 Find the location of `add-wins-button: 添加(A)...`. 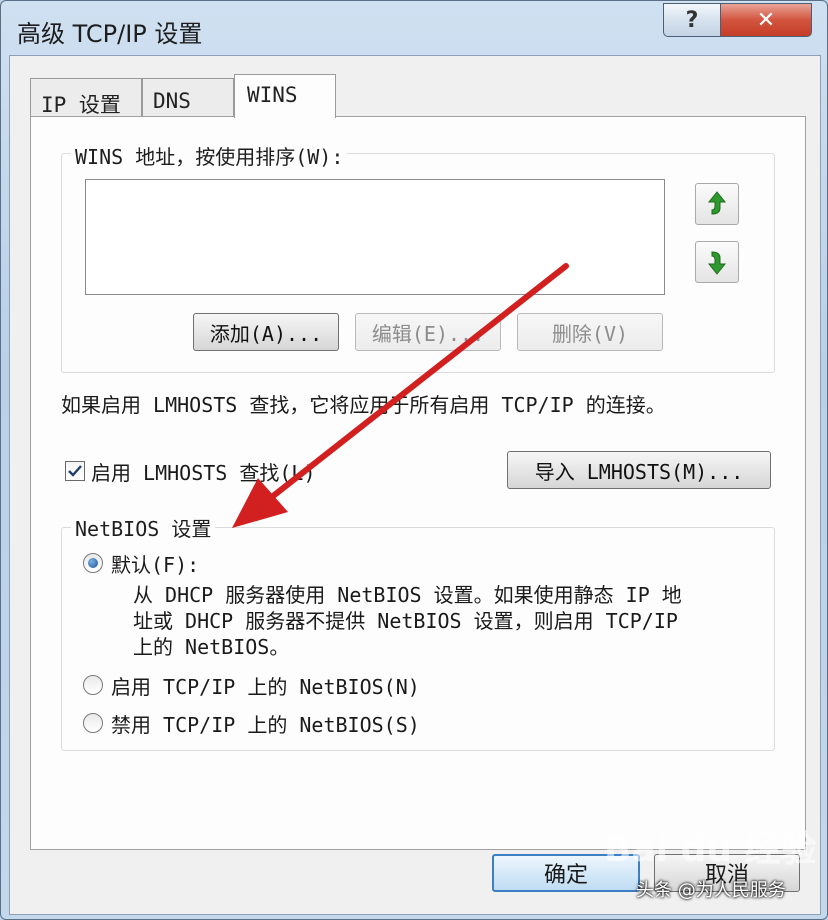

add-wins-button: 添加(A)... is located at coordinates (266, 332).